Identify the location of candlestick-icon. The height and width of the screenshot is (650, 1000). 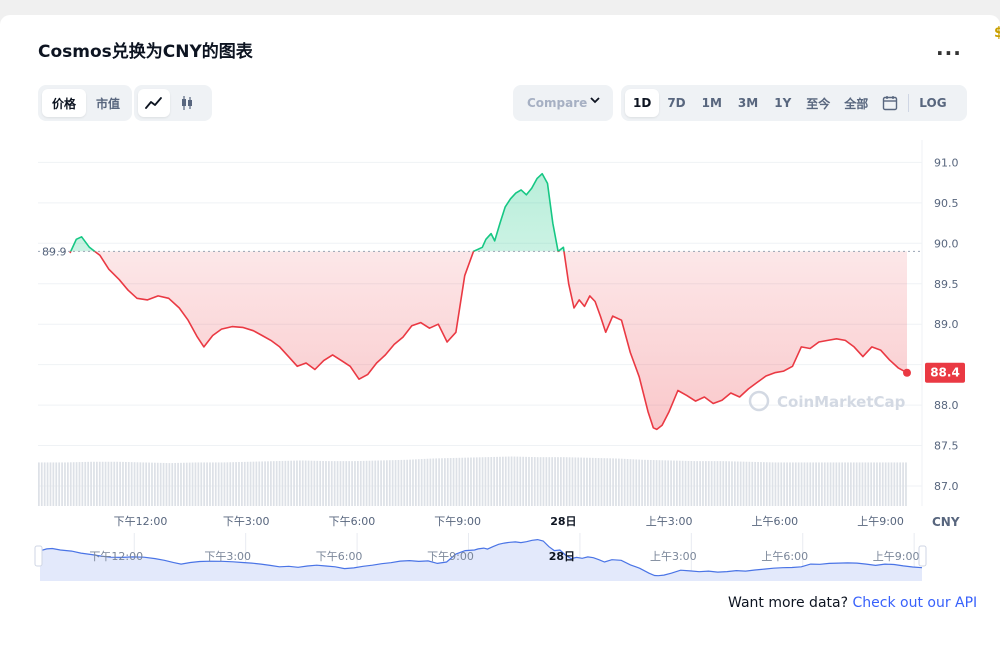
(187, 103).